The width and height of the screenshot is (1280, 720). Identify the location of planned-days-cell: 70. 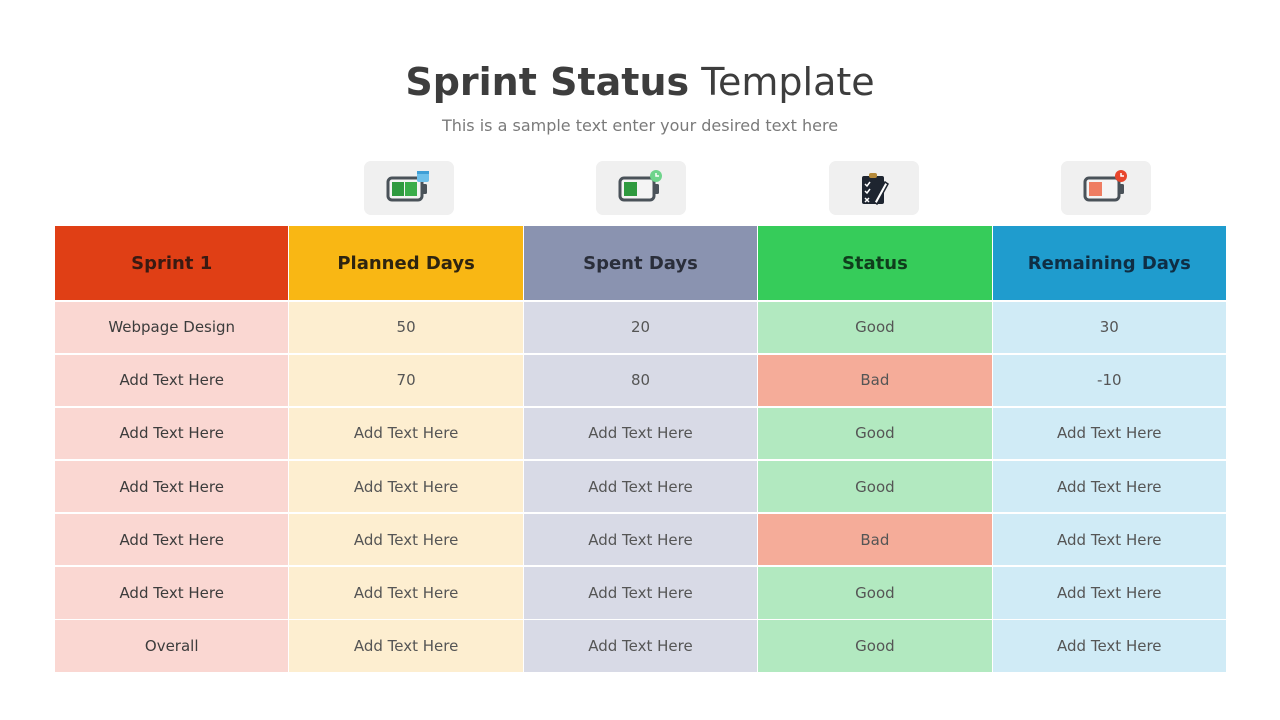
(406, 380).